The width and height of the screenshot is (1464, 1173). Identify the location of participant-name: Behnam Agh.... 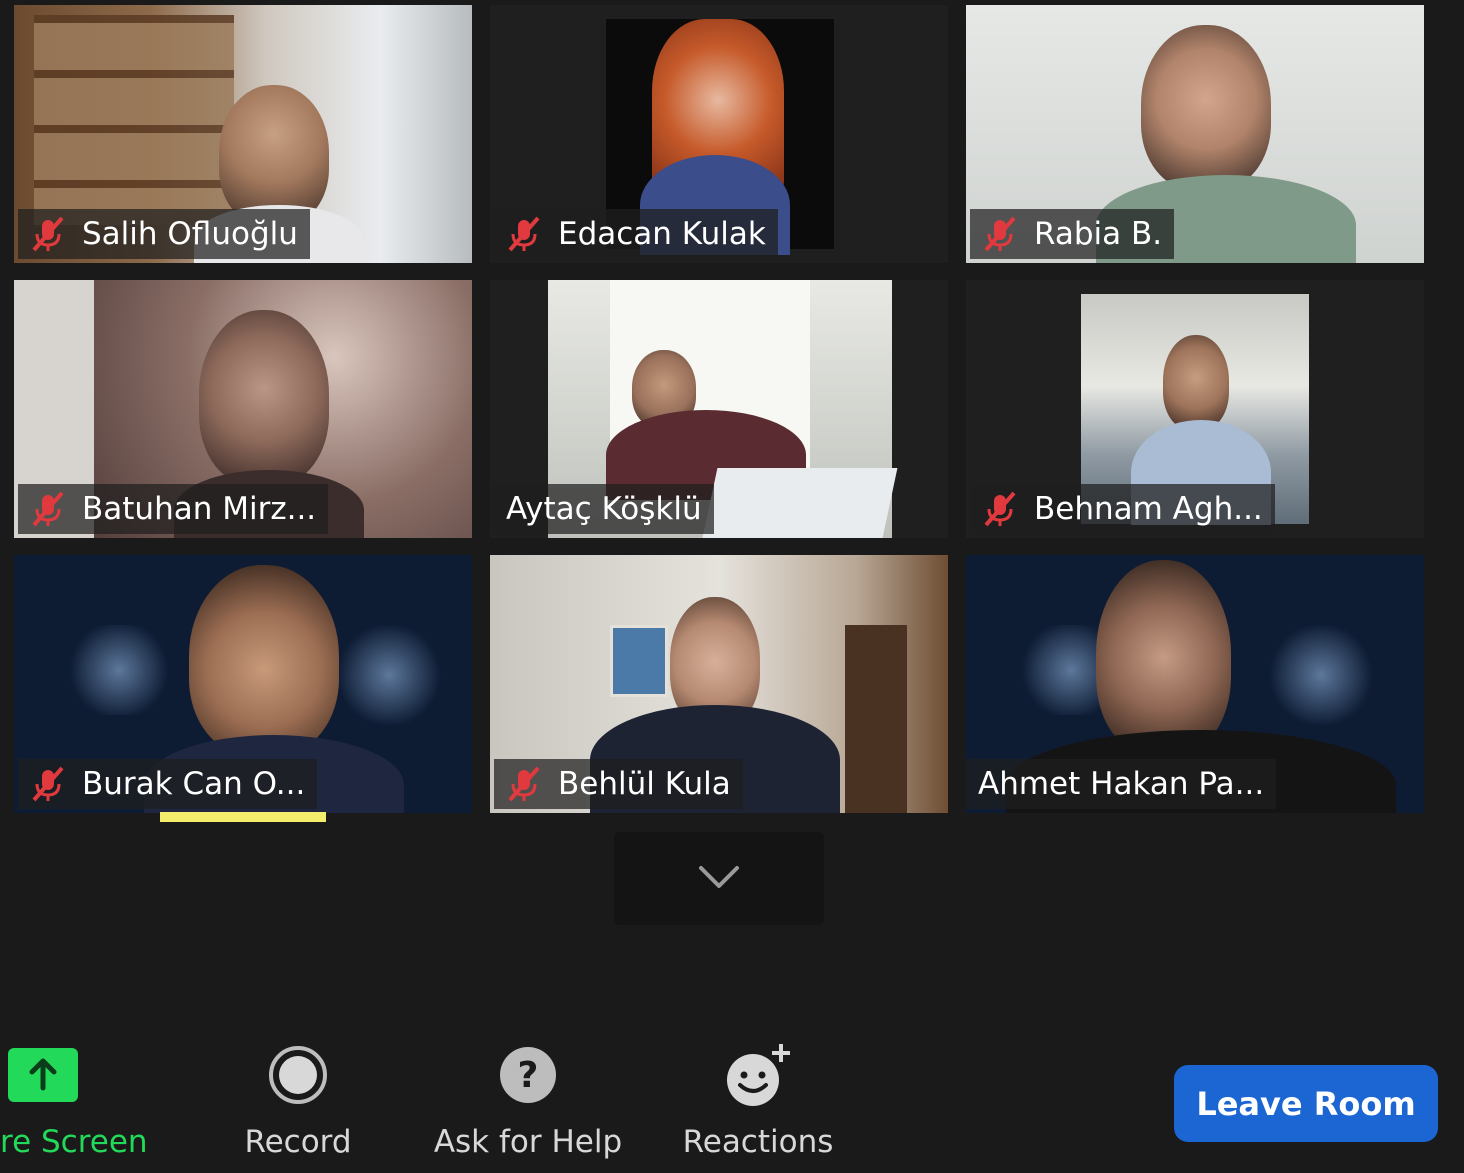
(1148, 509).